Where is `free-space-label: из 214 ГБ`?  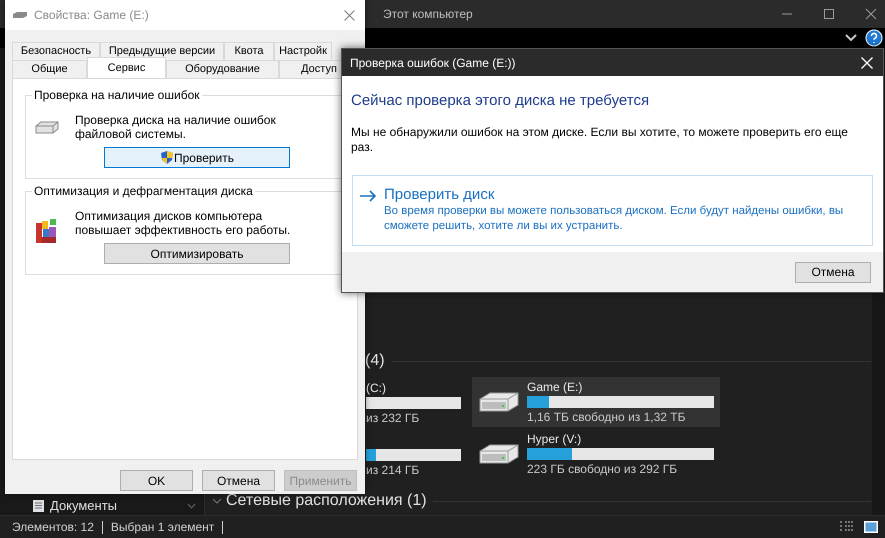
free-space-label: из 214 ГБ is located at coordinates (393, 470).